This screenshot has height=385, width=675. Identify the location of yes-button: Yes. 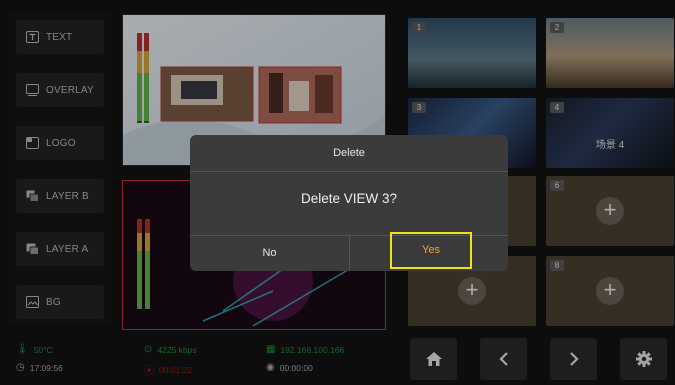
(431, 250).